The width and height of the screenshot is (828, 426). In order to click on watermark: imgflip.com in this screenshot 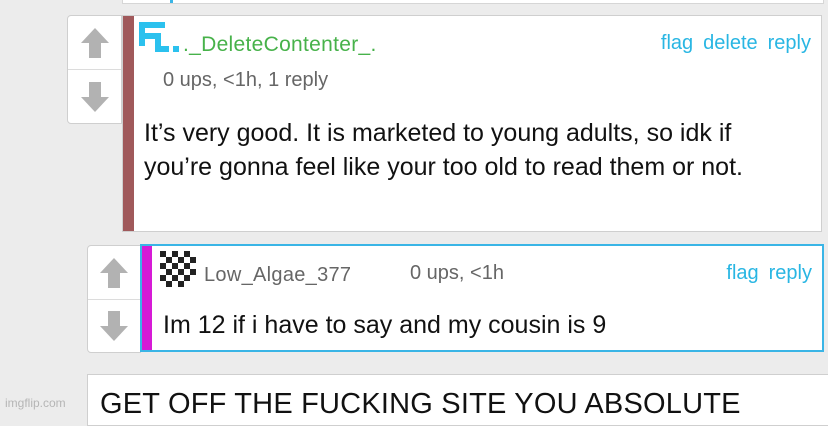, I will do `click(35, 403)`.